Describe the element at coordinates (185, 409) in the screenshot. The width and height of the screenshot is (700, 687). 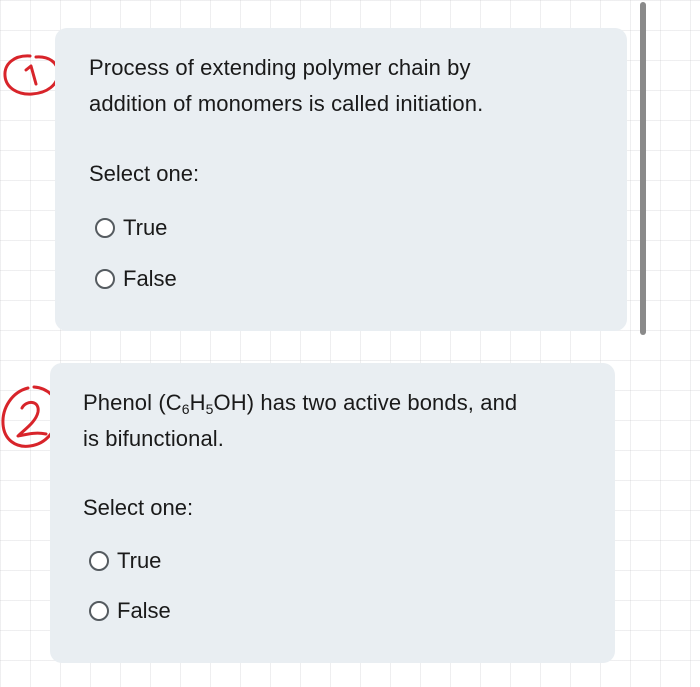
I see `formula-subscript-6: 6` at that location.